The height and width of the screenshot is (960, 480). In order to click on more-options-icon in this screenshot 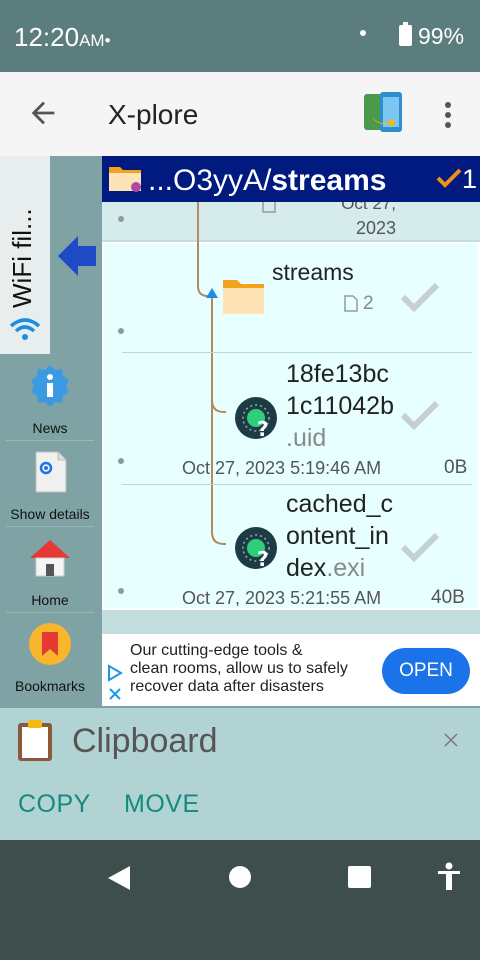, I will do `click(448, 115)`.